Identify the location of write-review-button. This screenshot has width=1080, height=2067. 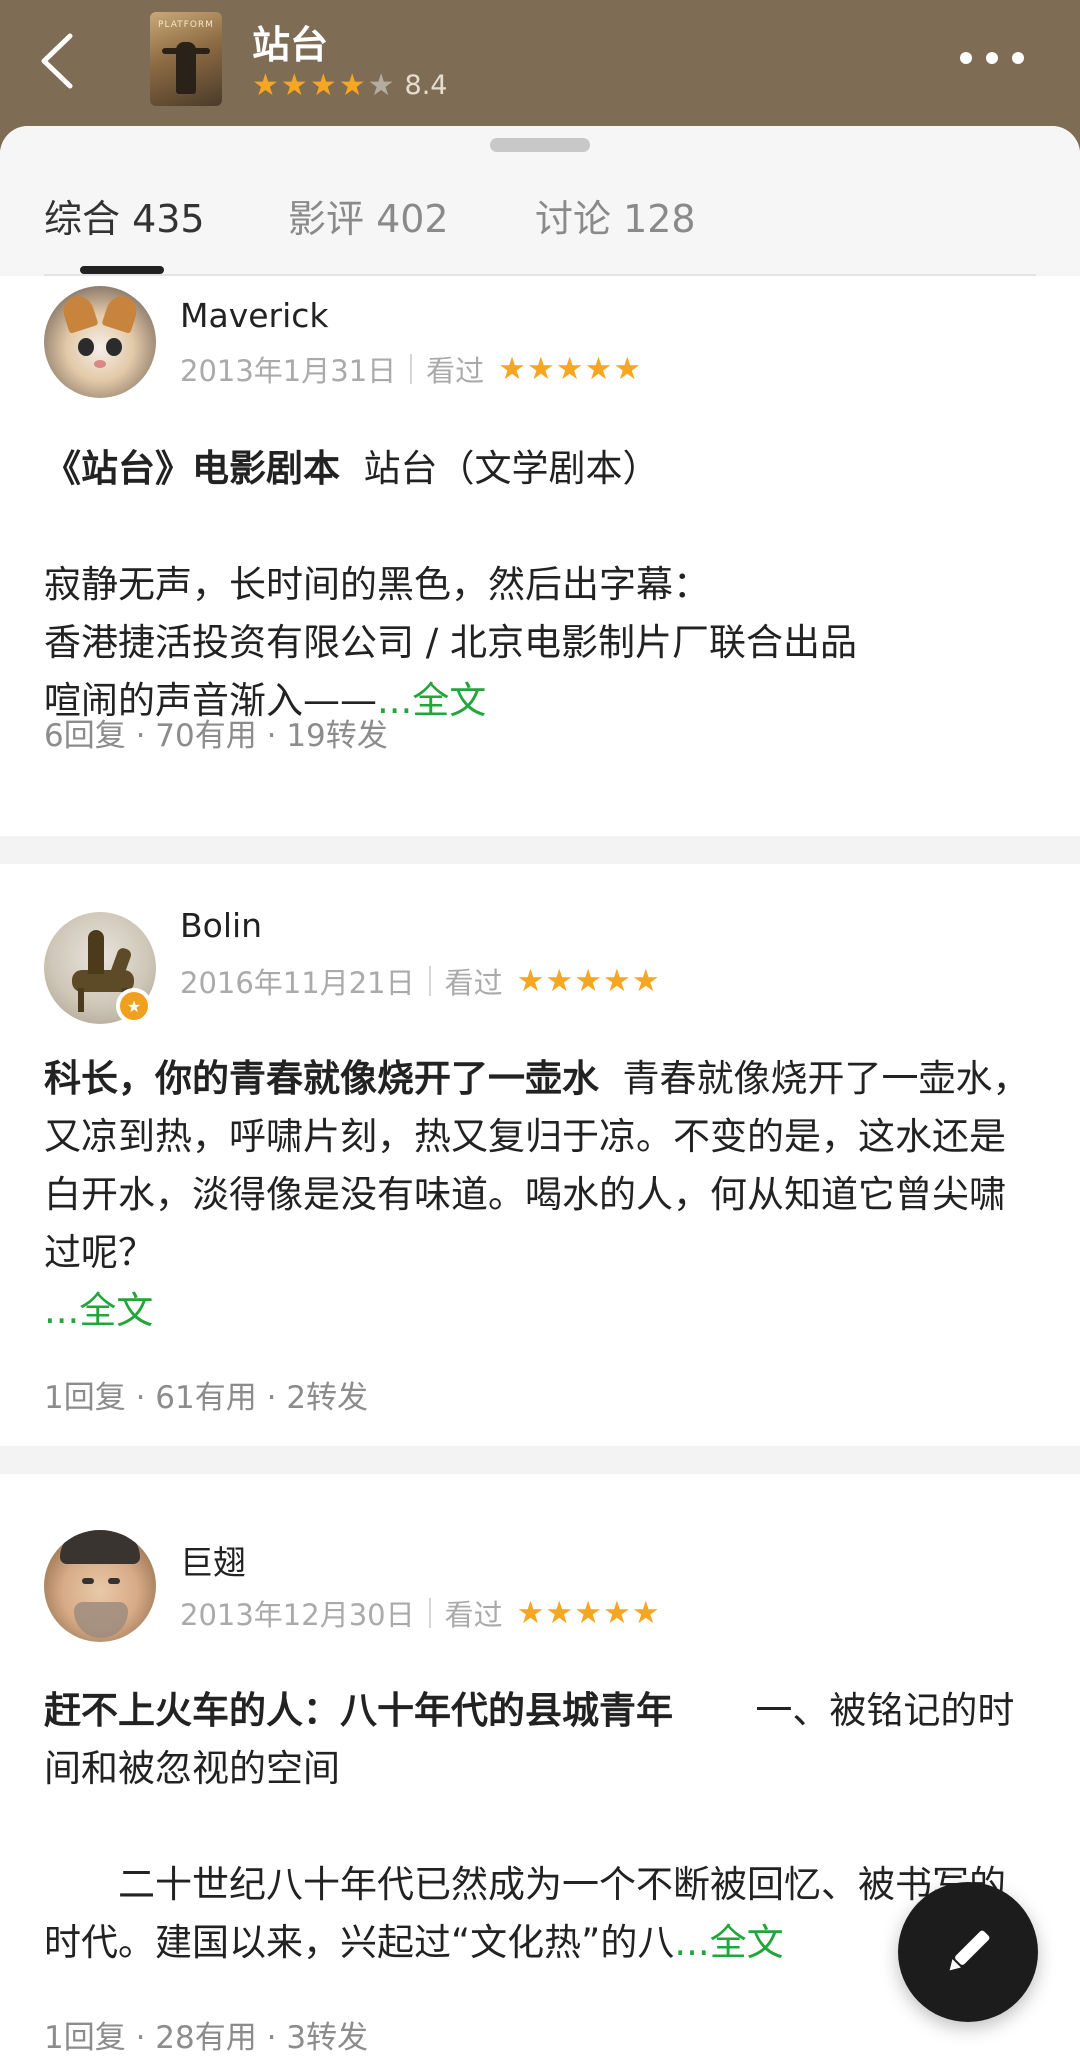
(968, 1952).